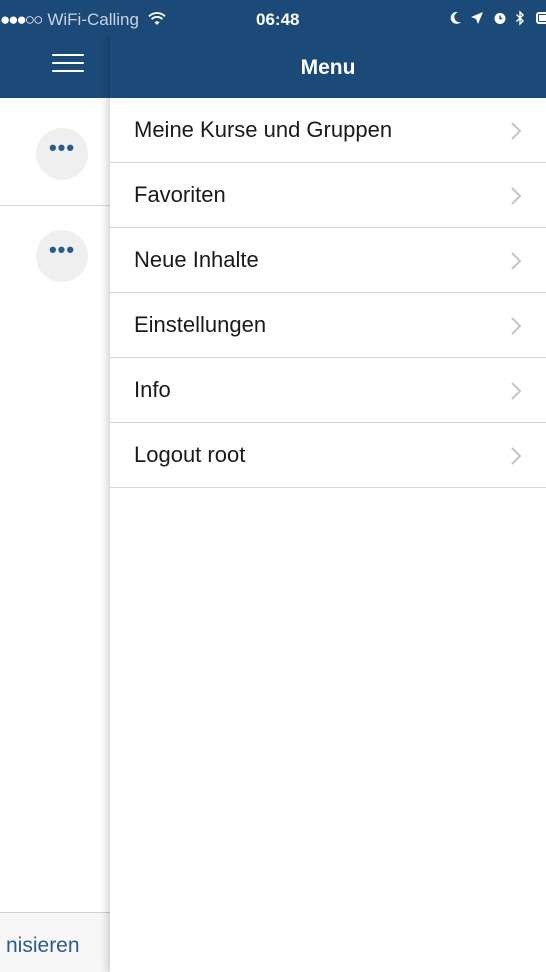  I want to click on menu-item-label: Logout root, so click(190, 454).